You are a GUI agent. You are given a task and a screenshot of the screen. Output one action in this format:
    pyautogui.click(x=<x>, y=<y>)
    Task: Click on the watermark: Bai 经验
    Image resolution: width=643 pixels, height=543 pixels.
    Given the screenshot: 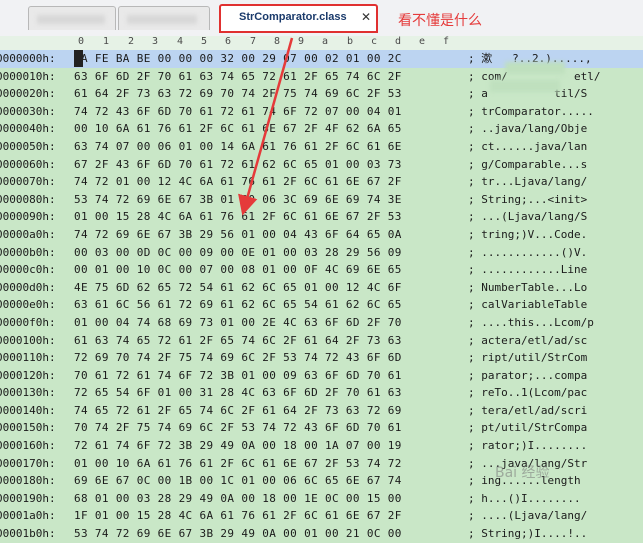 What is the action you would take?
    pyautogui.click(x=522, y=473)
    